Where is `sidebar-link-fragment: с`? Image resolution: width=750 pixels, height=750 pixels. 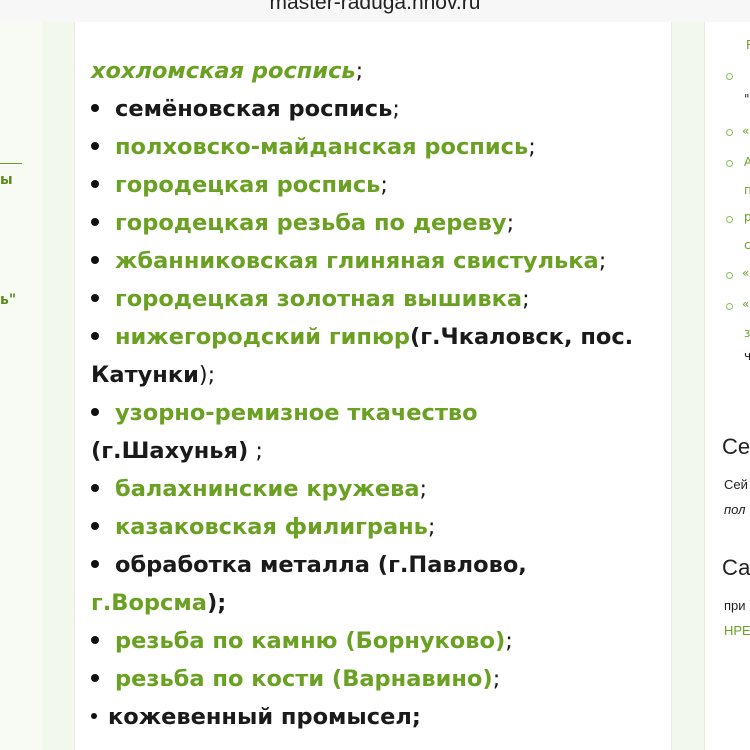 sidebar-link-fragment: с is located at coordinates (747, 245).